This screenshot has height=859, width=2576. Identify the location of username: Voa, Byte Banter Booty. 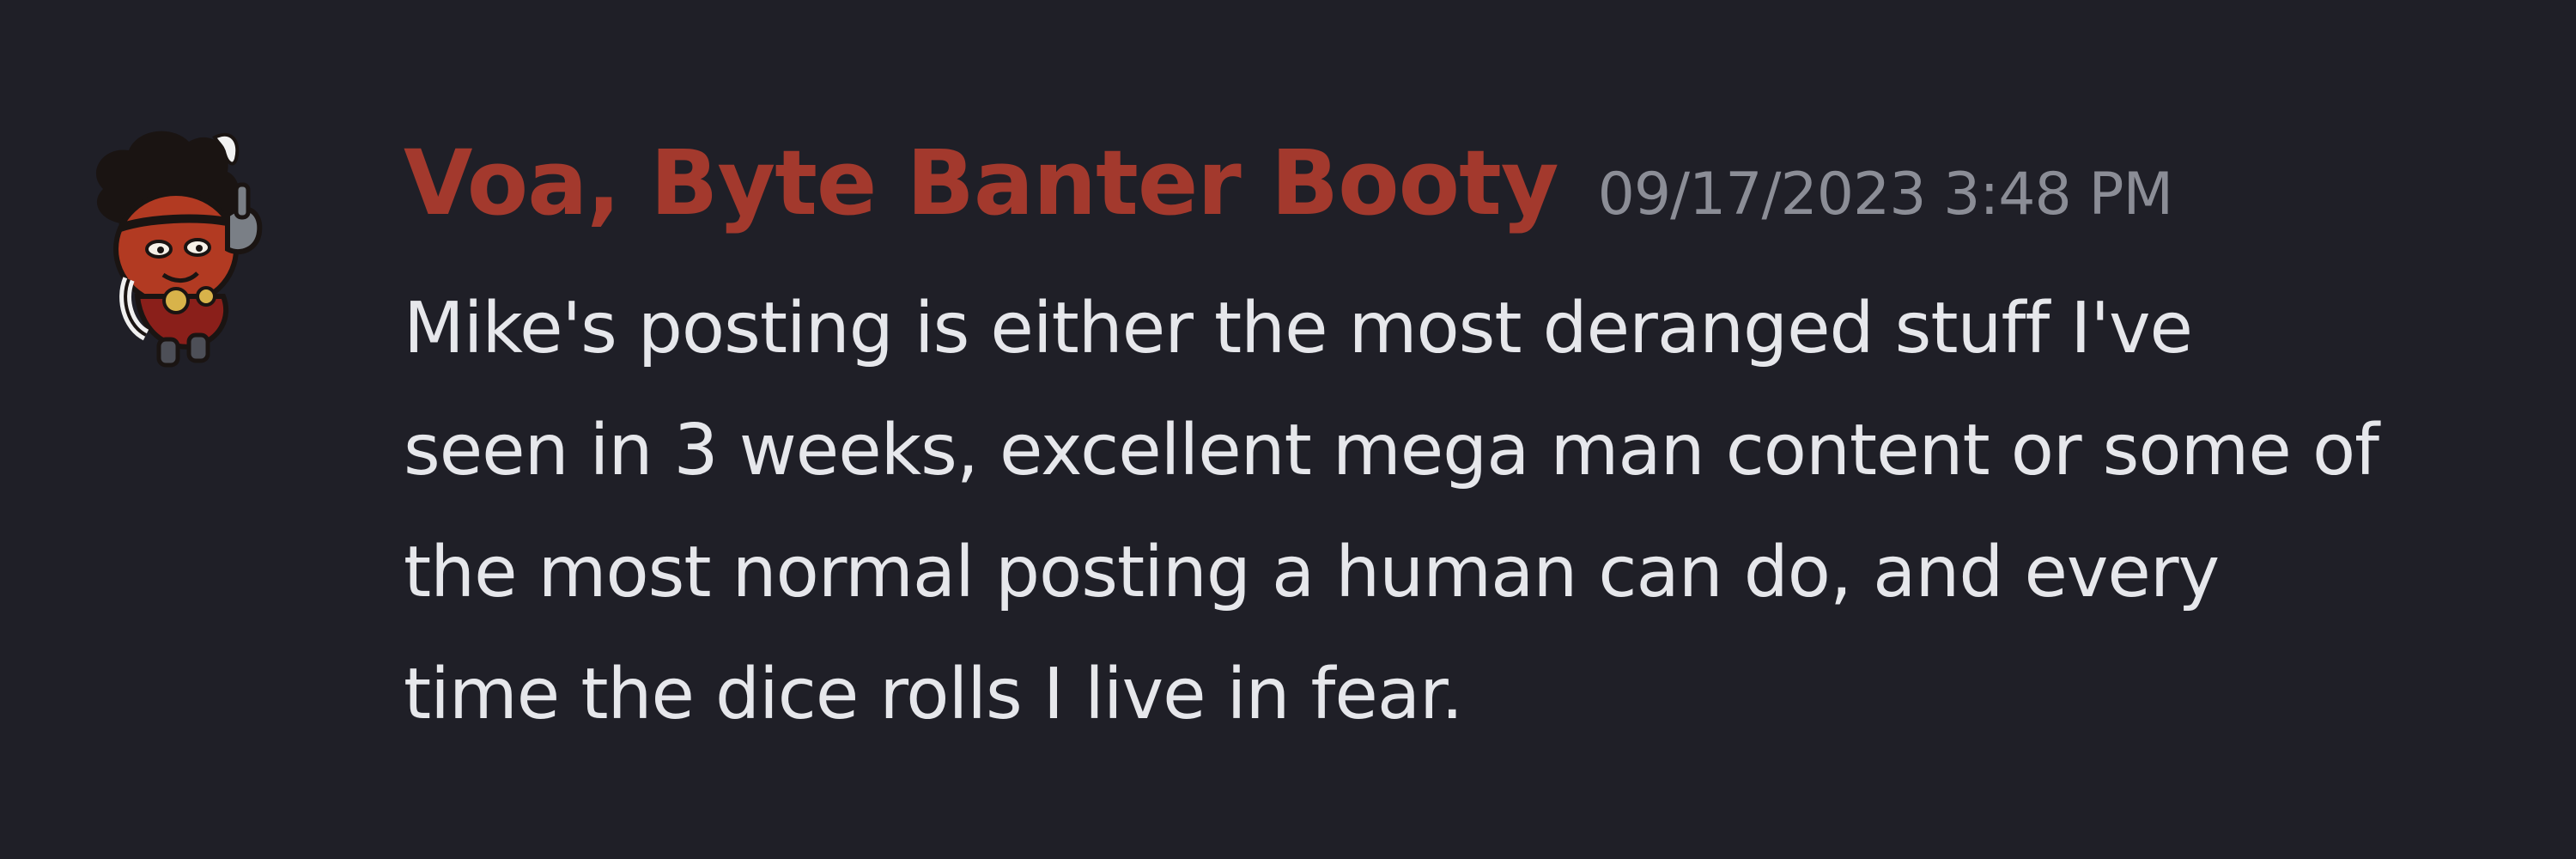
(981, 183).